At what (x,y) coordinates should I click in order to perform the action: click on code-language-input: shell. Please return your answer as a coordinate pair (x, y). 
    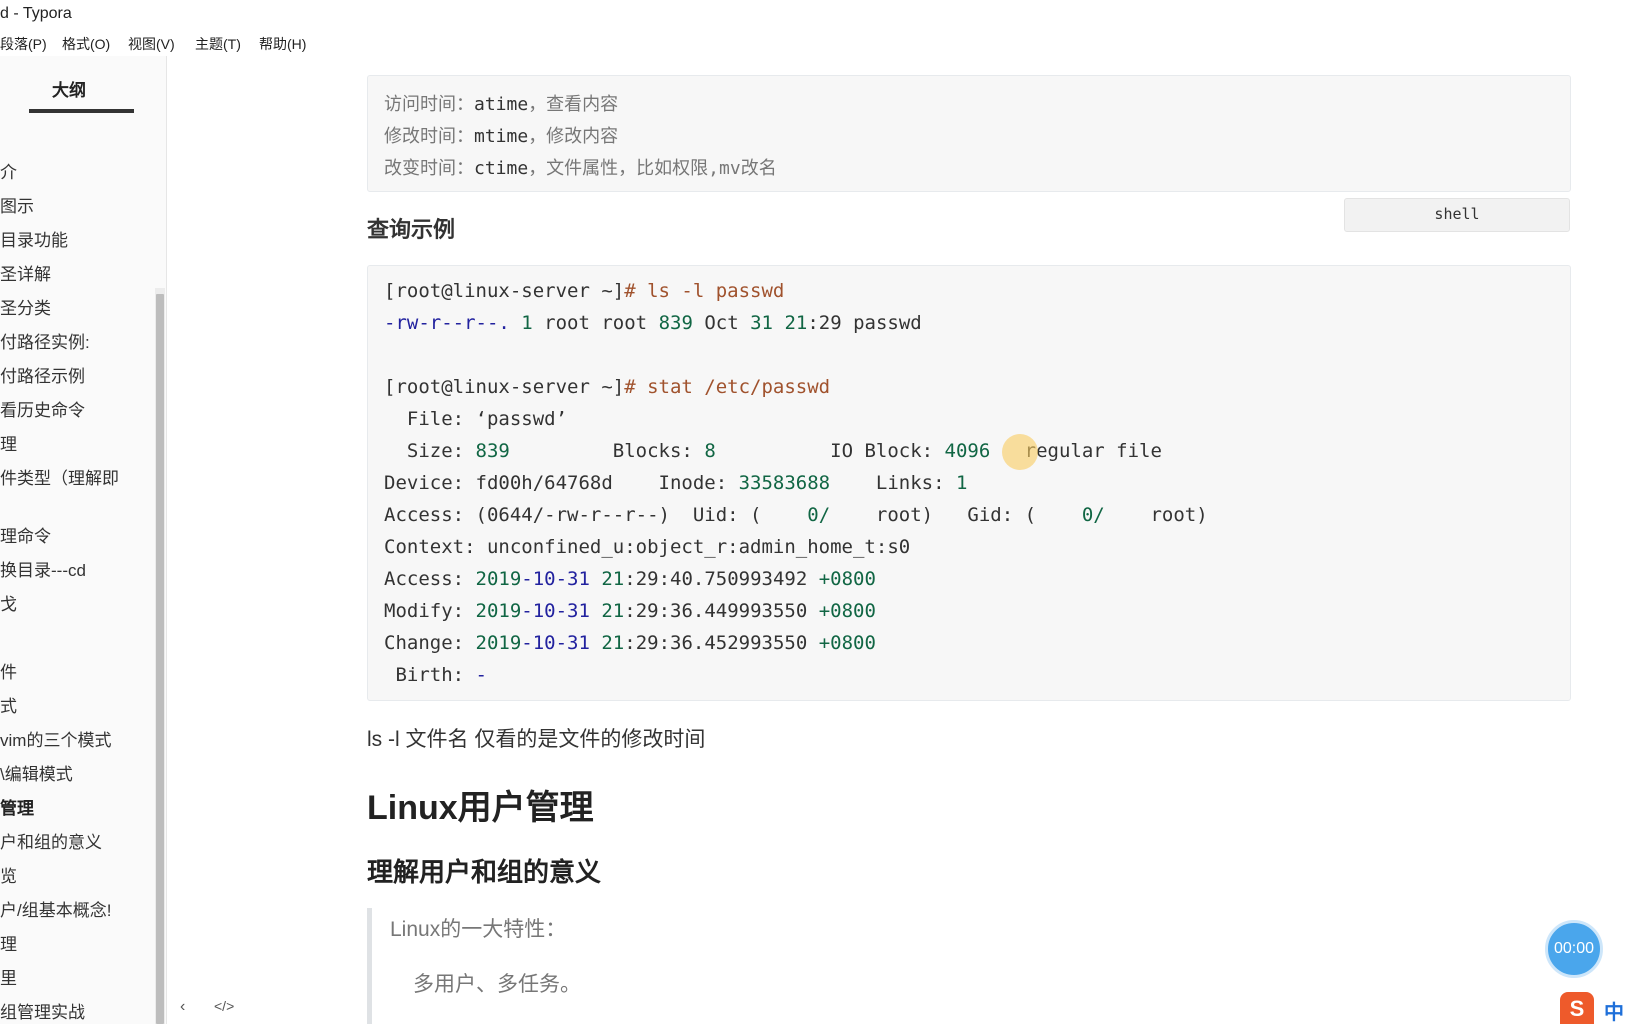
    Looking at the image, I should click on (1457, 215).